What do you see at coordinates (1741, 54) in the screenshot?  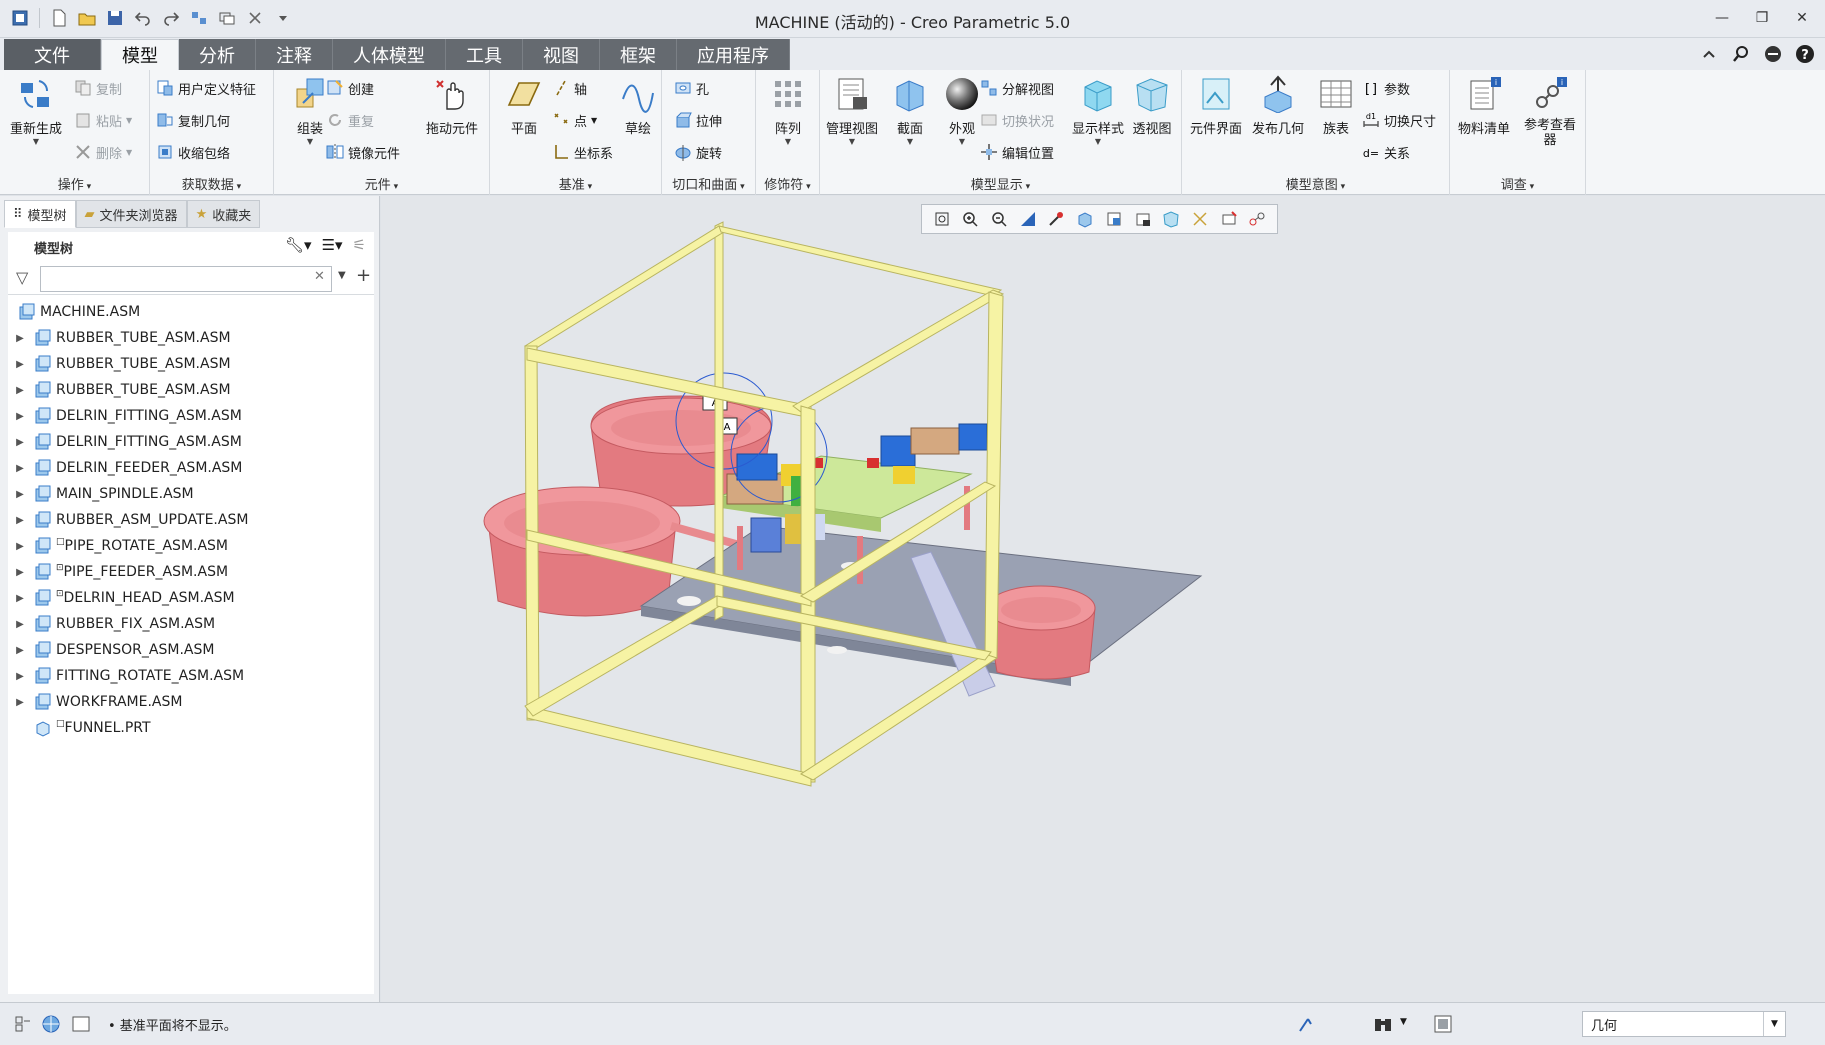 I see `search-icon` at bounding box center [1741, 54].